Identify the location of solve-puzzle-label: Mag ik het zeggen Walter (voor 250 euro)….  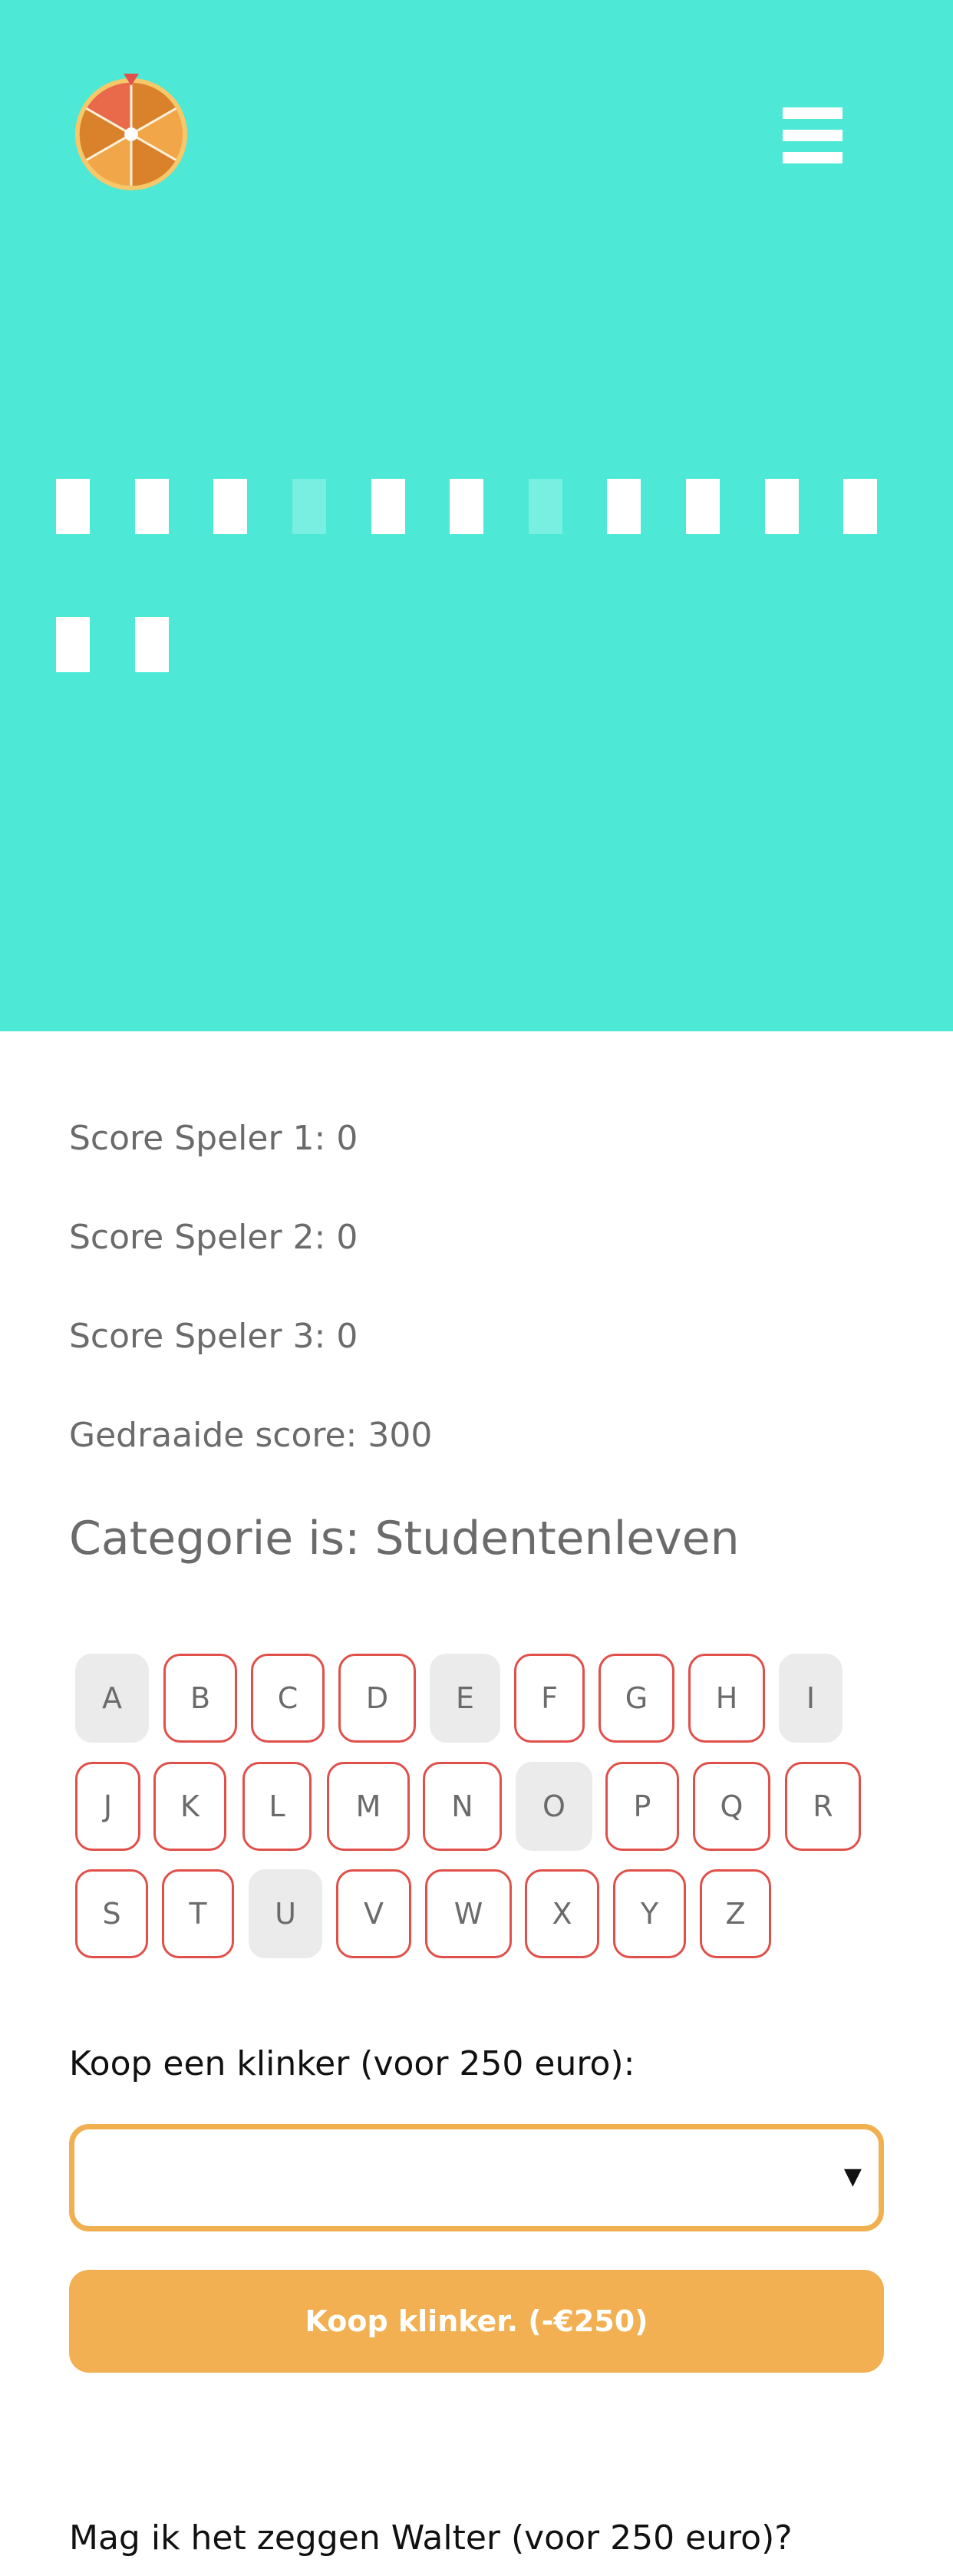
(431, 2538).